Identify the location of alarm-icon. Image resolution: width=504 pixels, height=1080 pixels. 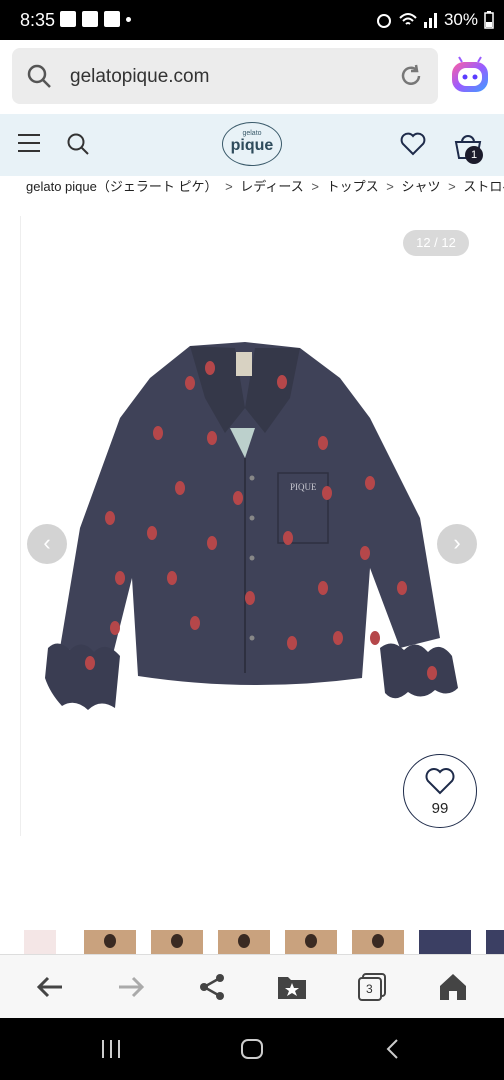
(383, 21).